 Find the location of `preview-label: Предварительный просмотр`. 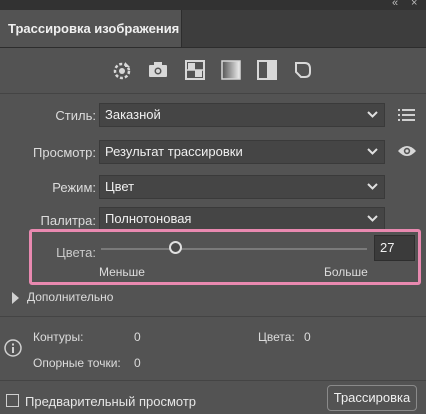

preview-label: Предварительный просмотр is located at coordinates (111, 401).